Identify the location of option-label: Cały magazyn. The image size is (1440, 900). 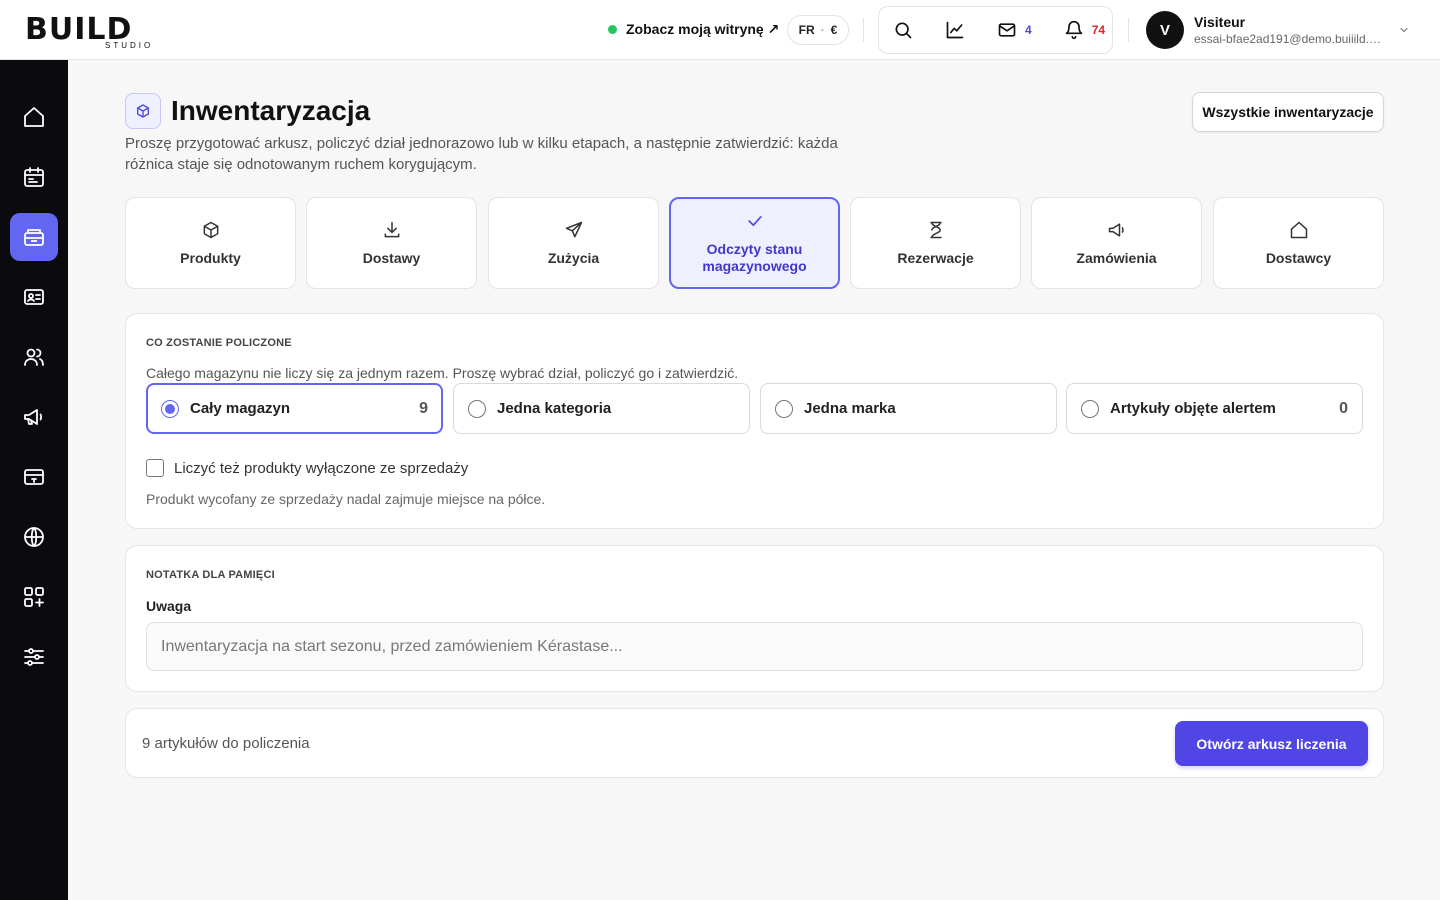
(240, 408).